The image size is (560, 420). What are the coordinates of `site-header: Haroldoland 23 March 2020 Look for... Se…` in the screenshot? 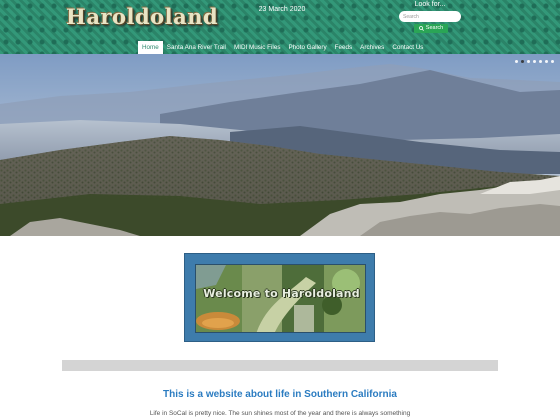 It's located at (280, 27).